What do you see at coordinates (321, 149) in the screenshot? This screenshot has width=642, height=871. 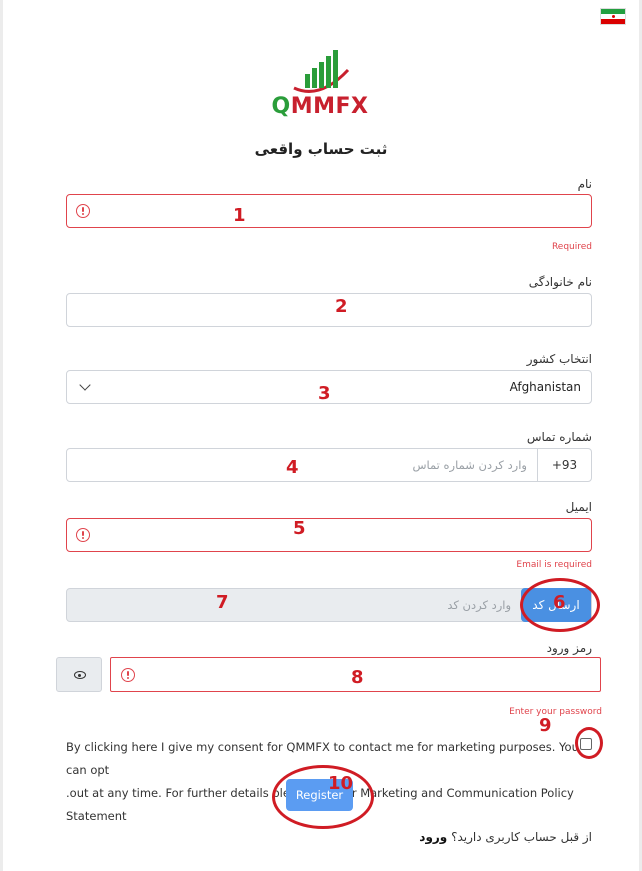 I see `page-title: ثبت حساب واقعی` at bounding box center [321, 149].